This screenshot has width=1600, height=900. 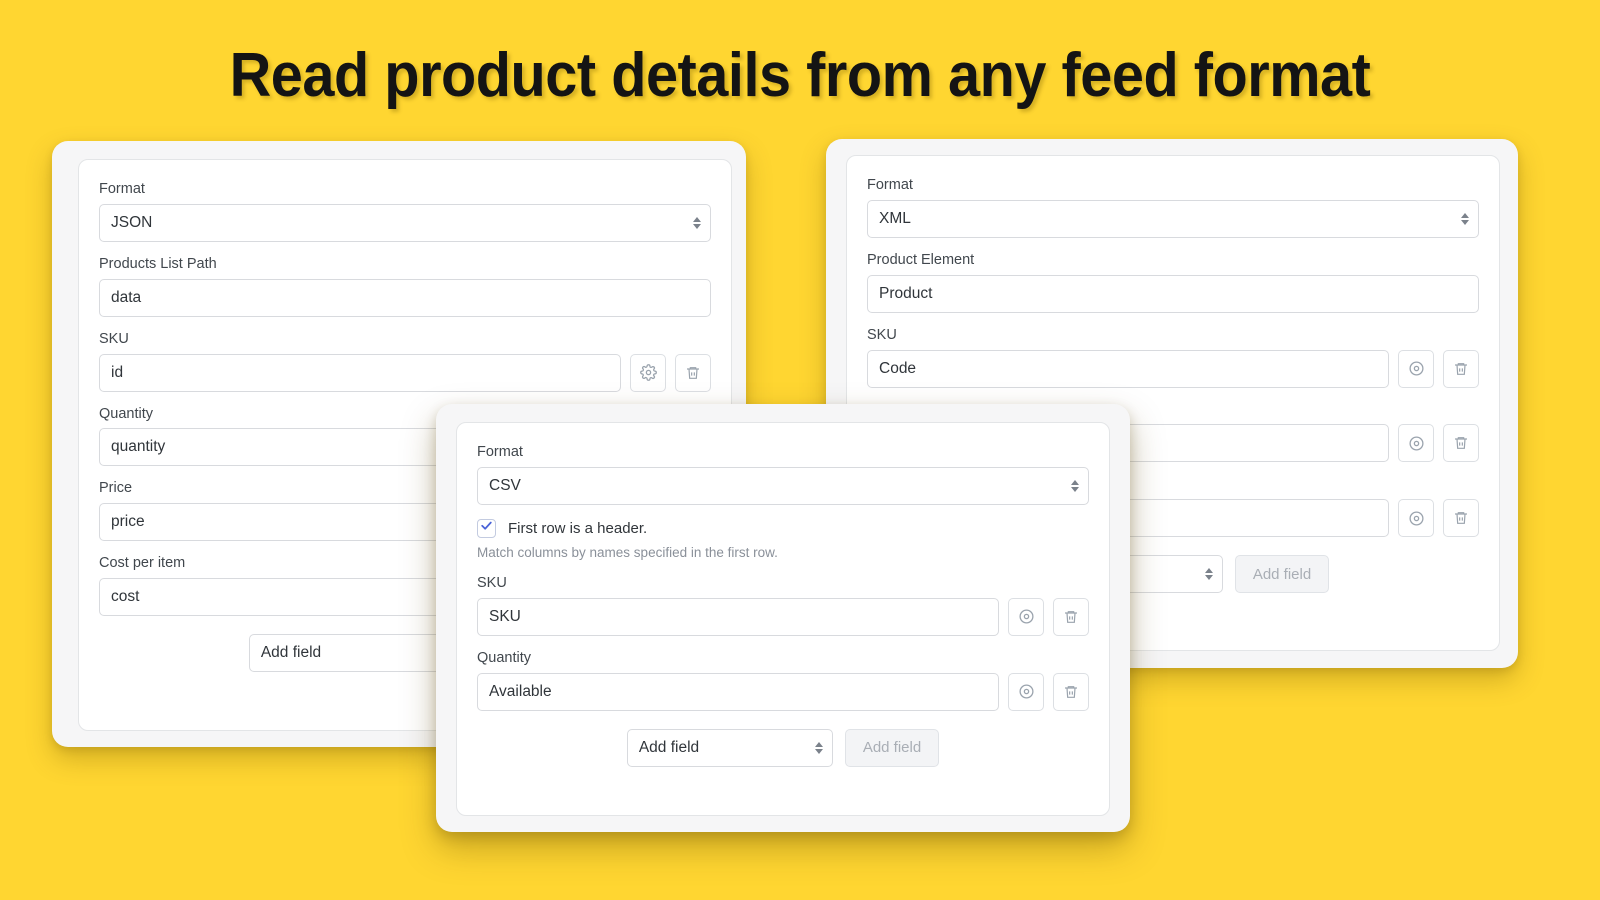 I want to click on row-quantity: Available, so click(x=783, y=691).